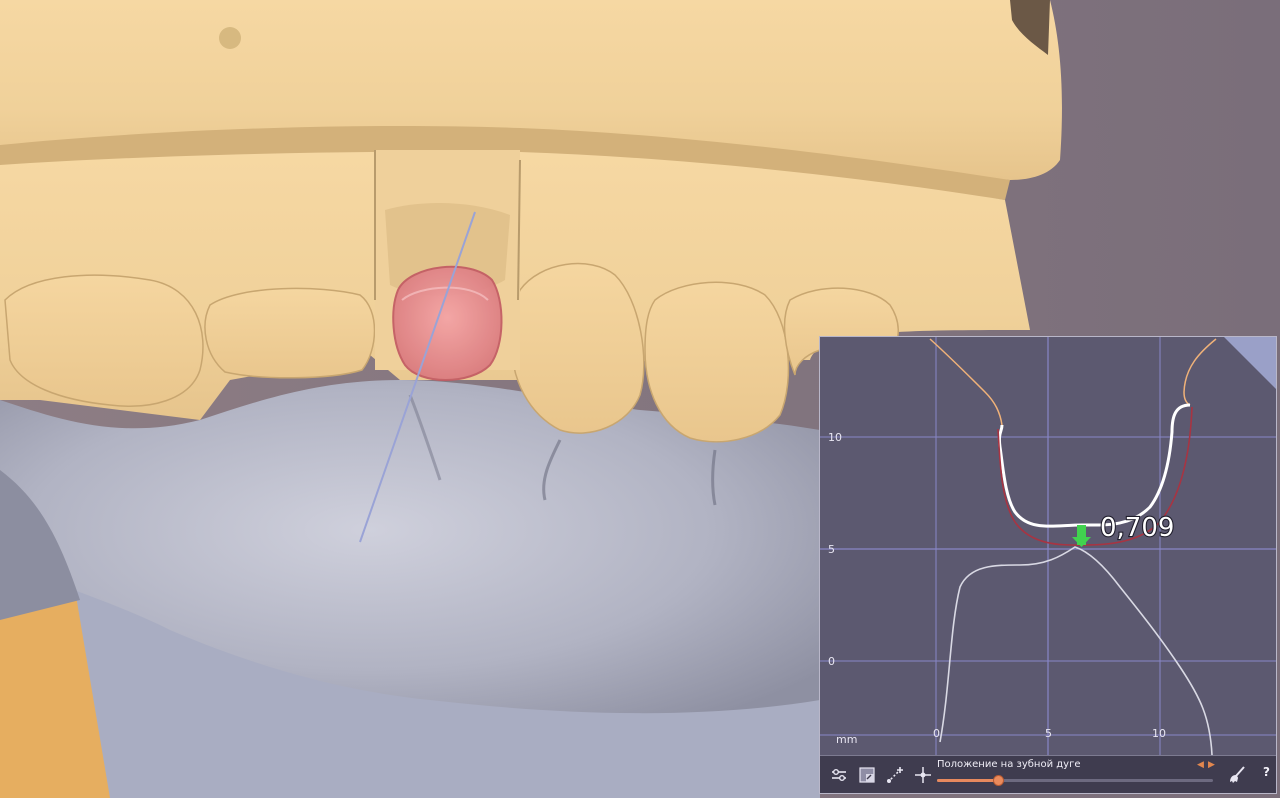 The height and width of the screenshot is (798, 1280). What do you see at coordinates (1200, 765) in the screenshot?
I see `slider-prev-button: ◀` at bounding box center [1200, 765].